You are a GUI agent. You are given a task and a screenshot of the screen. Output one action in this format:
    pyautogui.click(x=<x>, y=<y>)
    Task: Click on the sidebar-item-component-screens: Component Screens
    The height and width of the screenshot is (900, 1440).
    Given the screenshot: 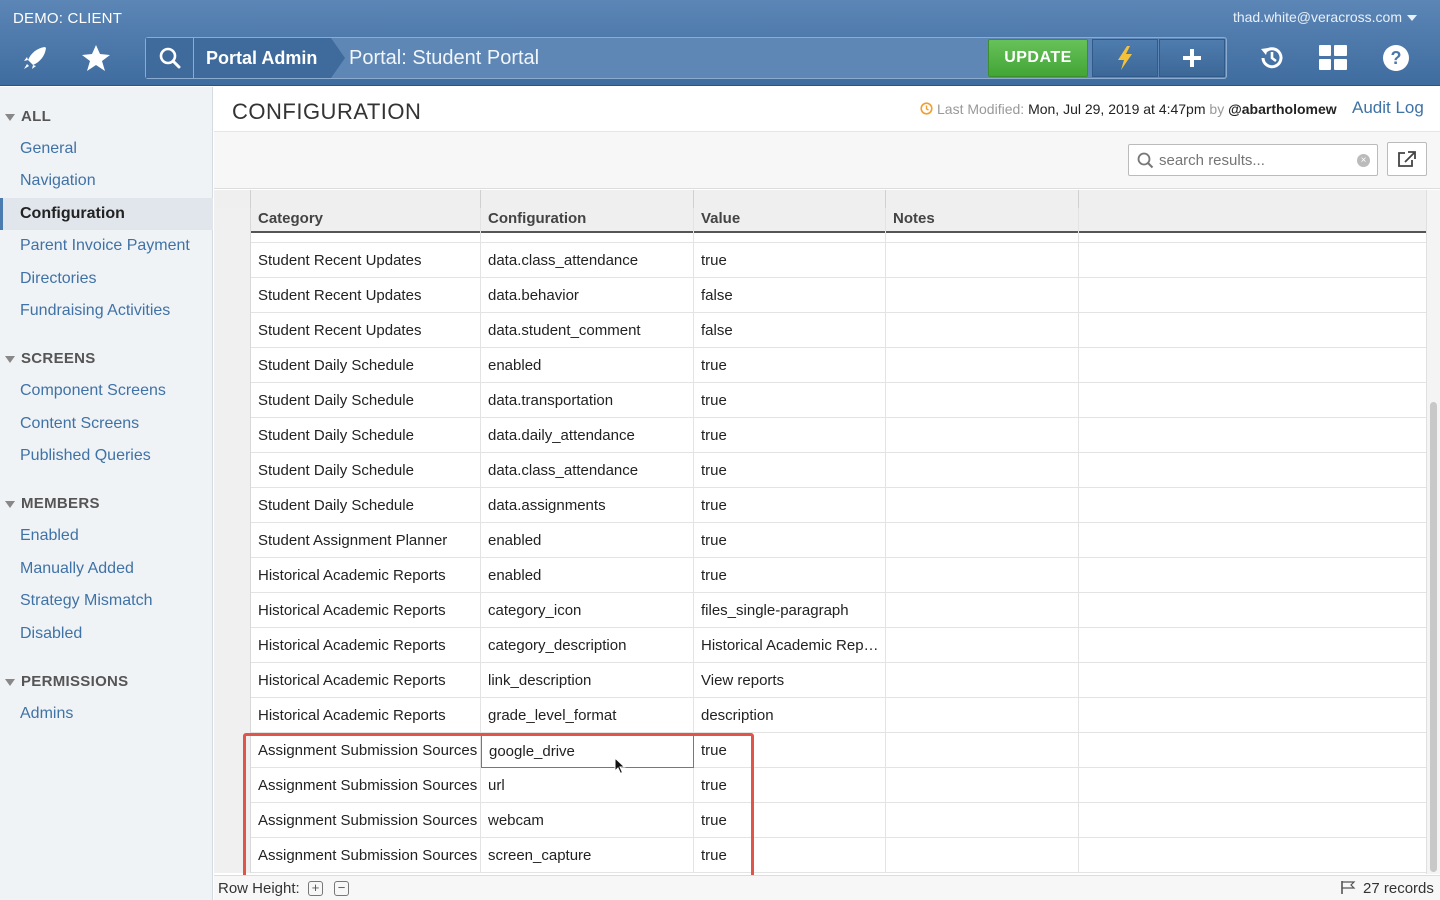 What is the action you would take?
    pyautogui.click(x=106, y=391)
    